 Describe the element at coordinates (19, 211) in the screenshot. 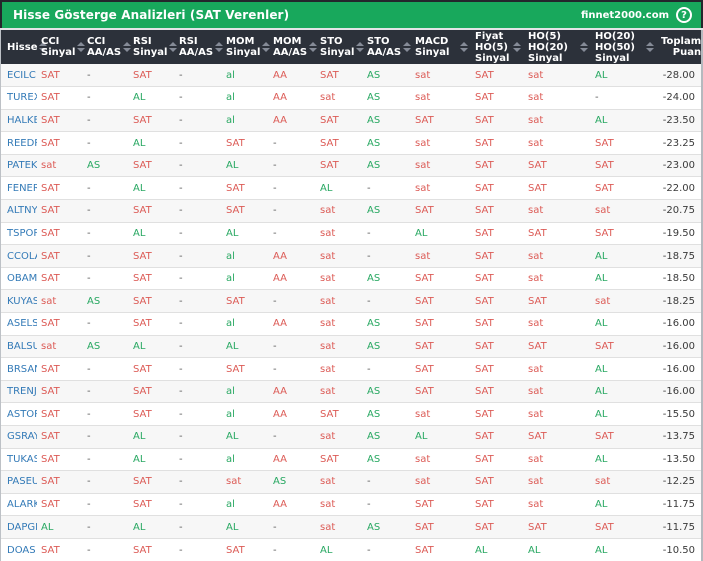

I see `stock-ticker: ALTNY` at that location.